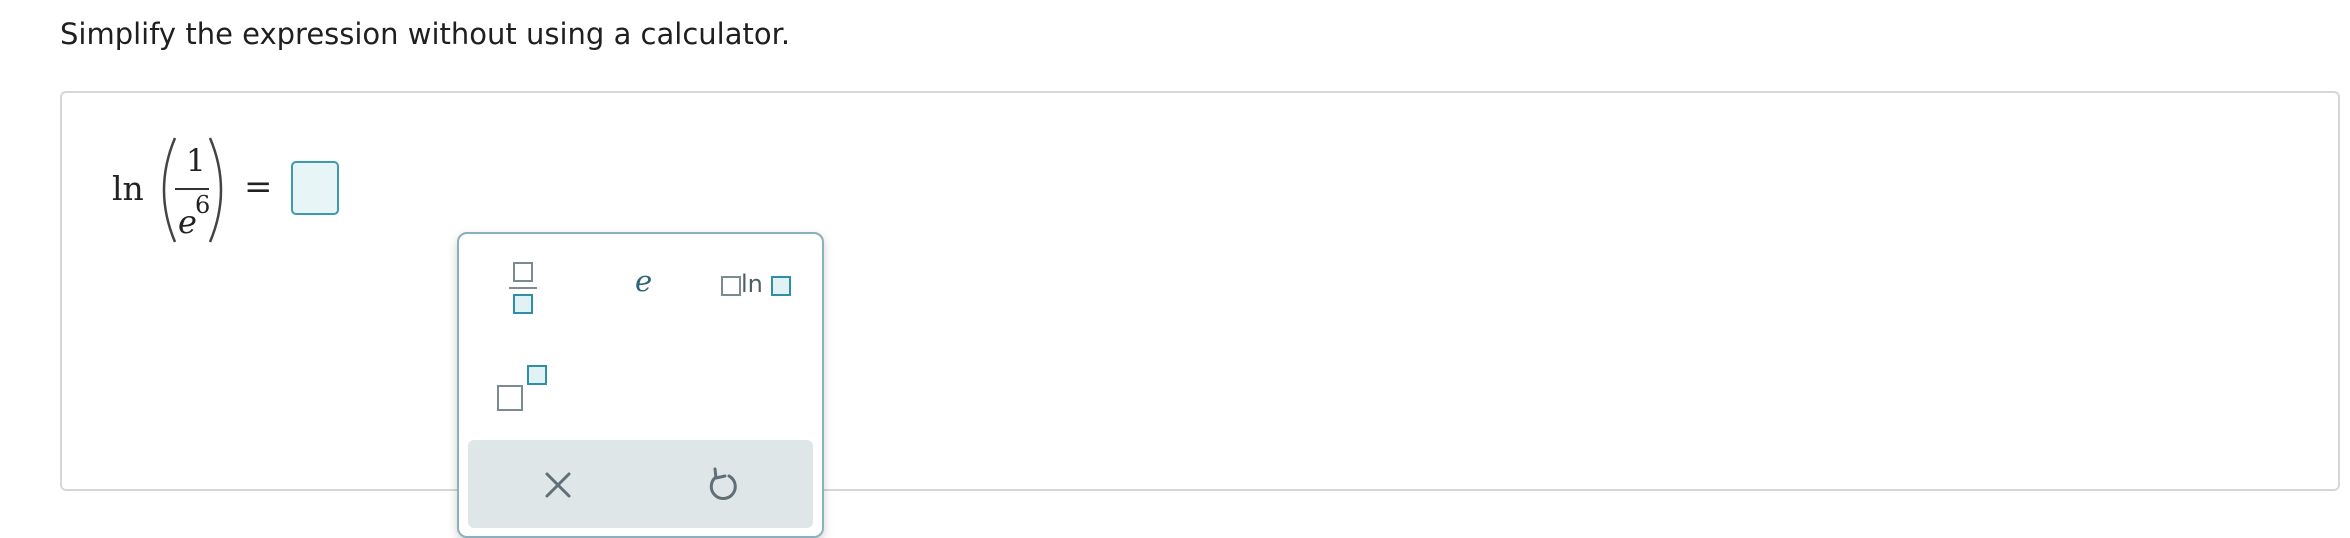 This screenshot has width=2350, height=538. I want to click on undo-icon, so click(723, 484).